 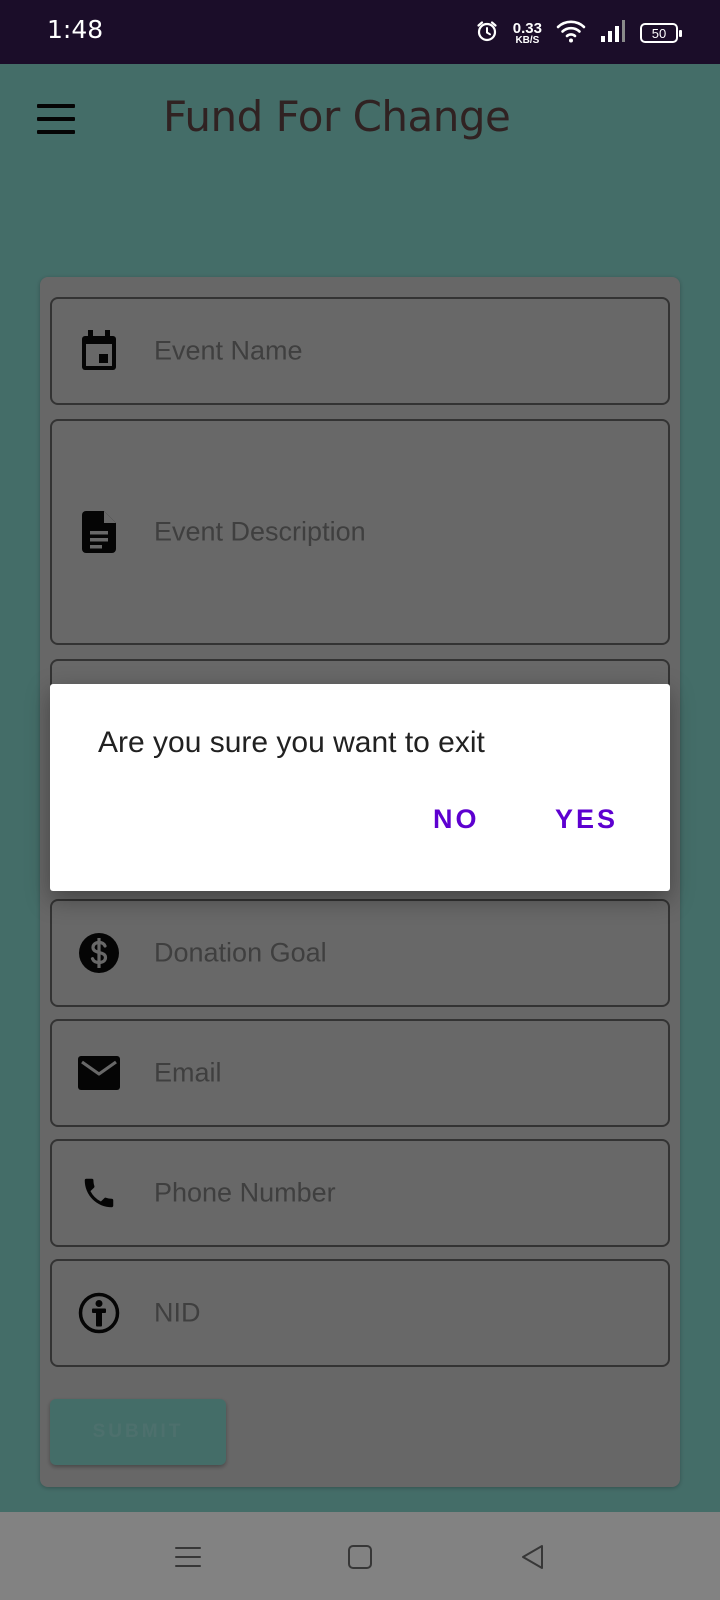 What do you see at coordinates (571, 33) in the screenshot?
I see `wifi-icon` at bounding box center [571, 33].